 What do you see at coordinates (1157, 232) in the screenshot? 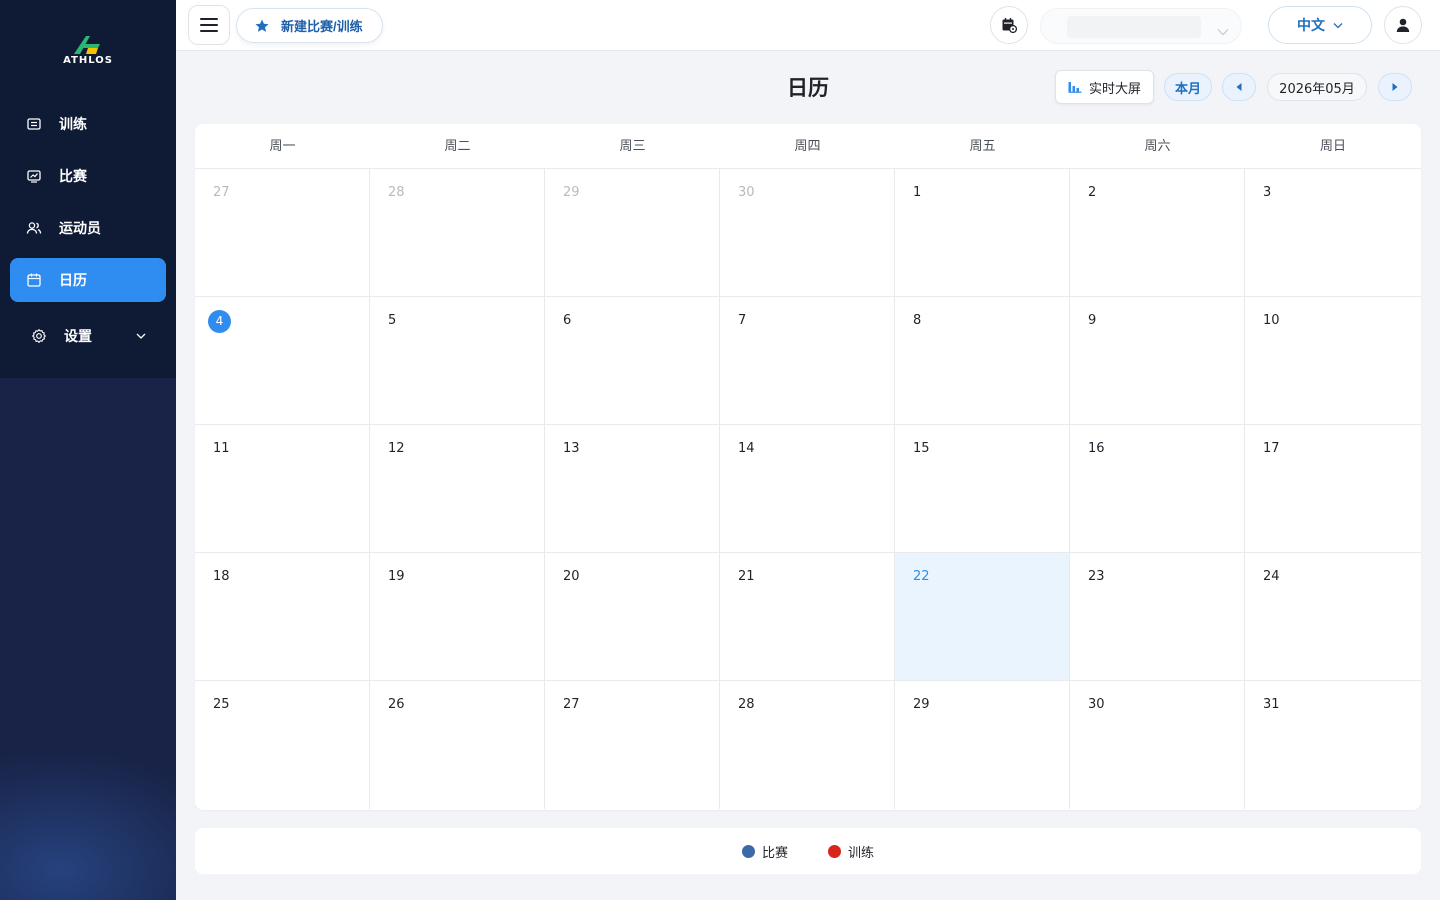
I see `day-cell: 2` at bounding box center [1157, 232].